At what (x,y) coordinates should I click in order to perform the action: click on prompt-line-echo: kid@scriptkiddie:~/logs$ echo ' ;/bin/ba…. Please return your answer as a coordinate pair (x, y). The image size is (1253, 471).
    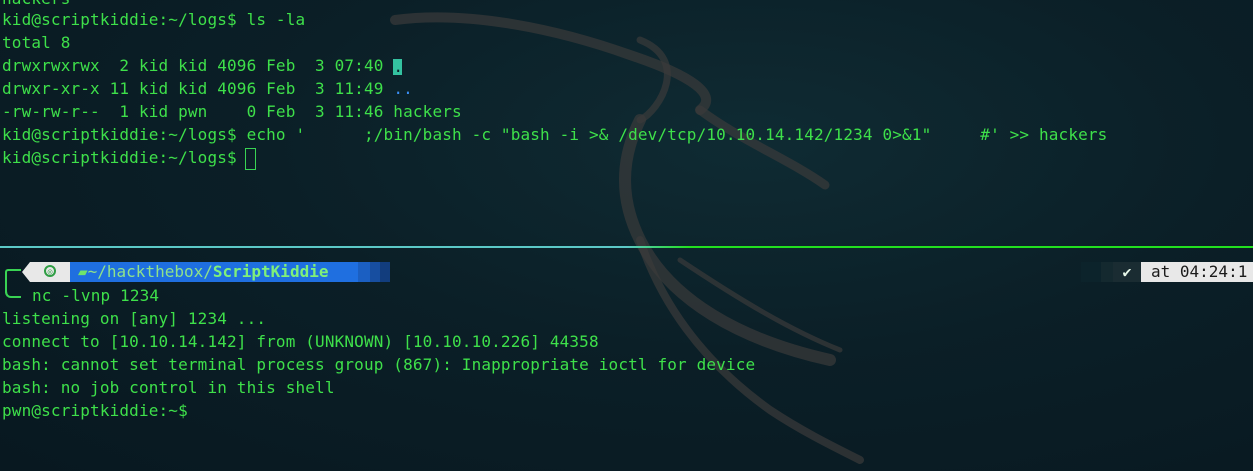
    Looking at the image, I should click on (554, 134).